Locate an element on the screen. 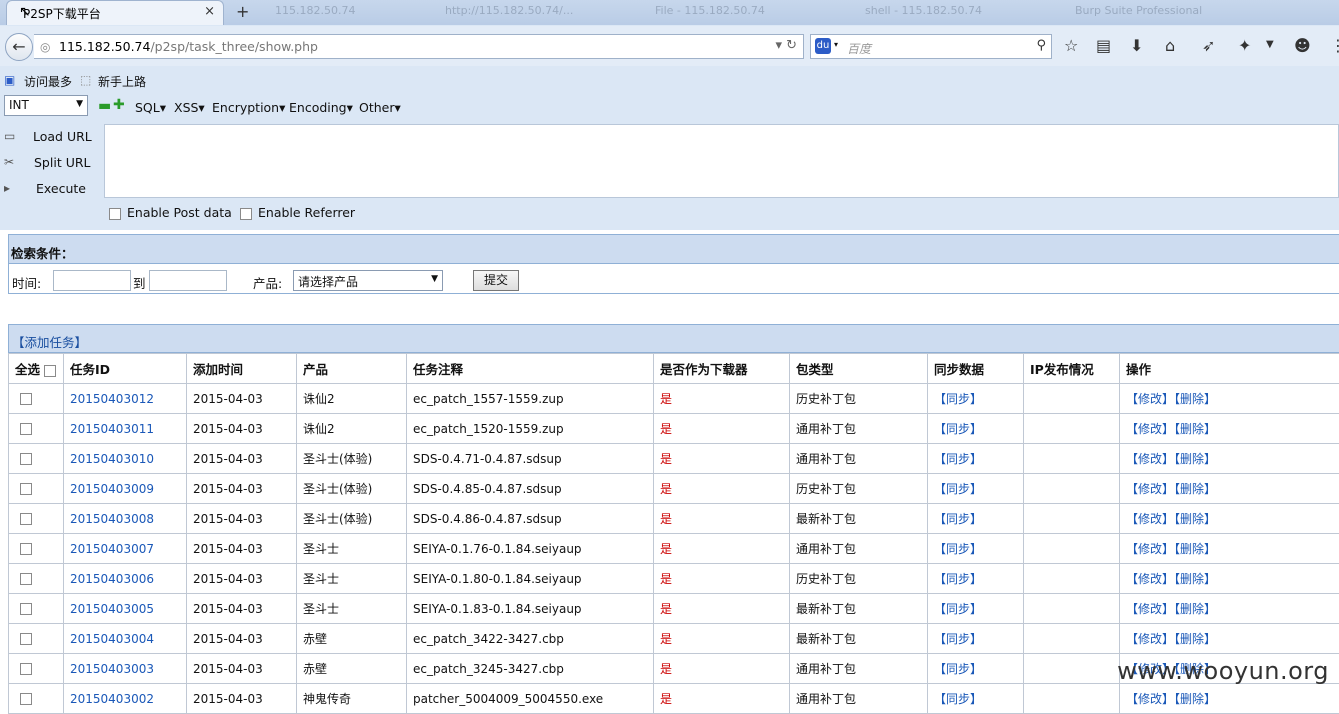 Image resolution: width=1339 pixels, height=714 pixels. back-button: ← is located at coordinates (19, 47).